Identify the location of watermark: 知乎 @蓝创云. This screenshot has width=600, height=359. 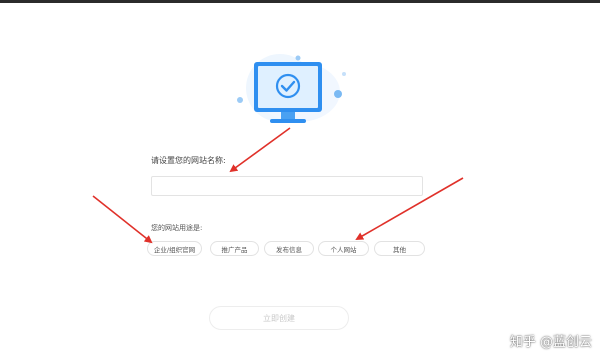
(550, 342).